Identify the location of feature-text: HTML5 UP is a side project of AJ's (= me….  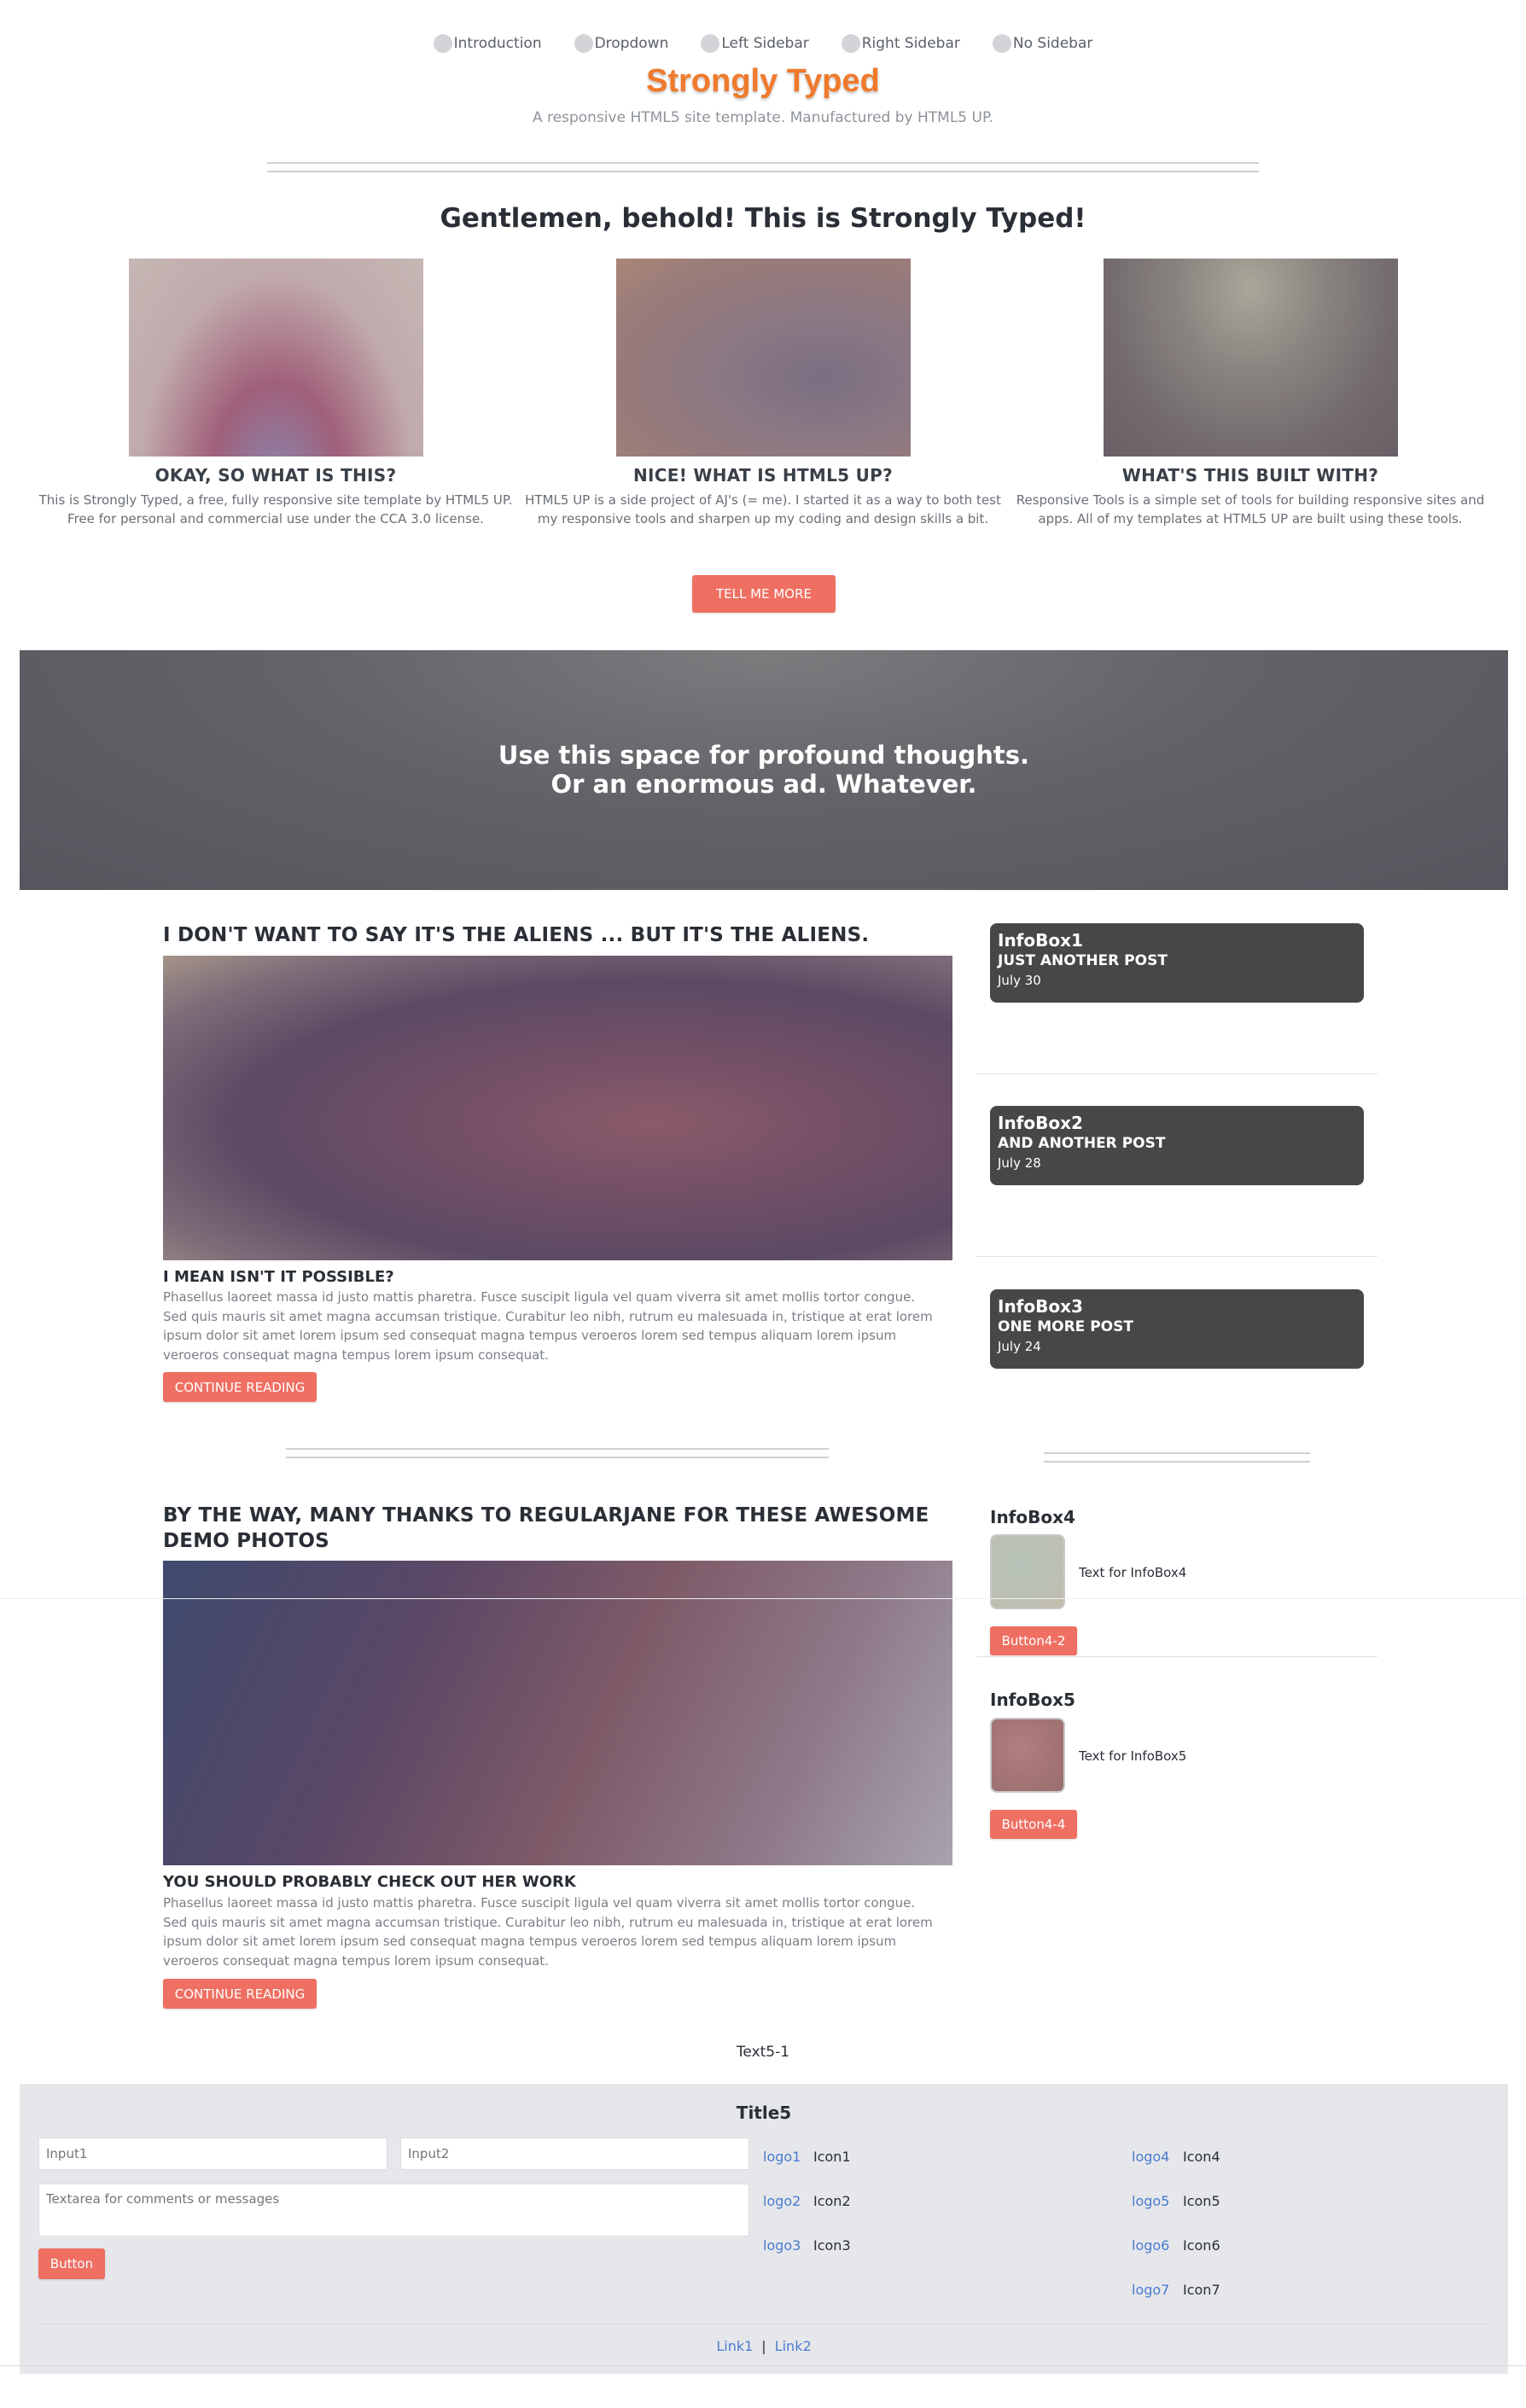
(763, 509).